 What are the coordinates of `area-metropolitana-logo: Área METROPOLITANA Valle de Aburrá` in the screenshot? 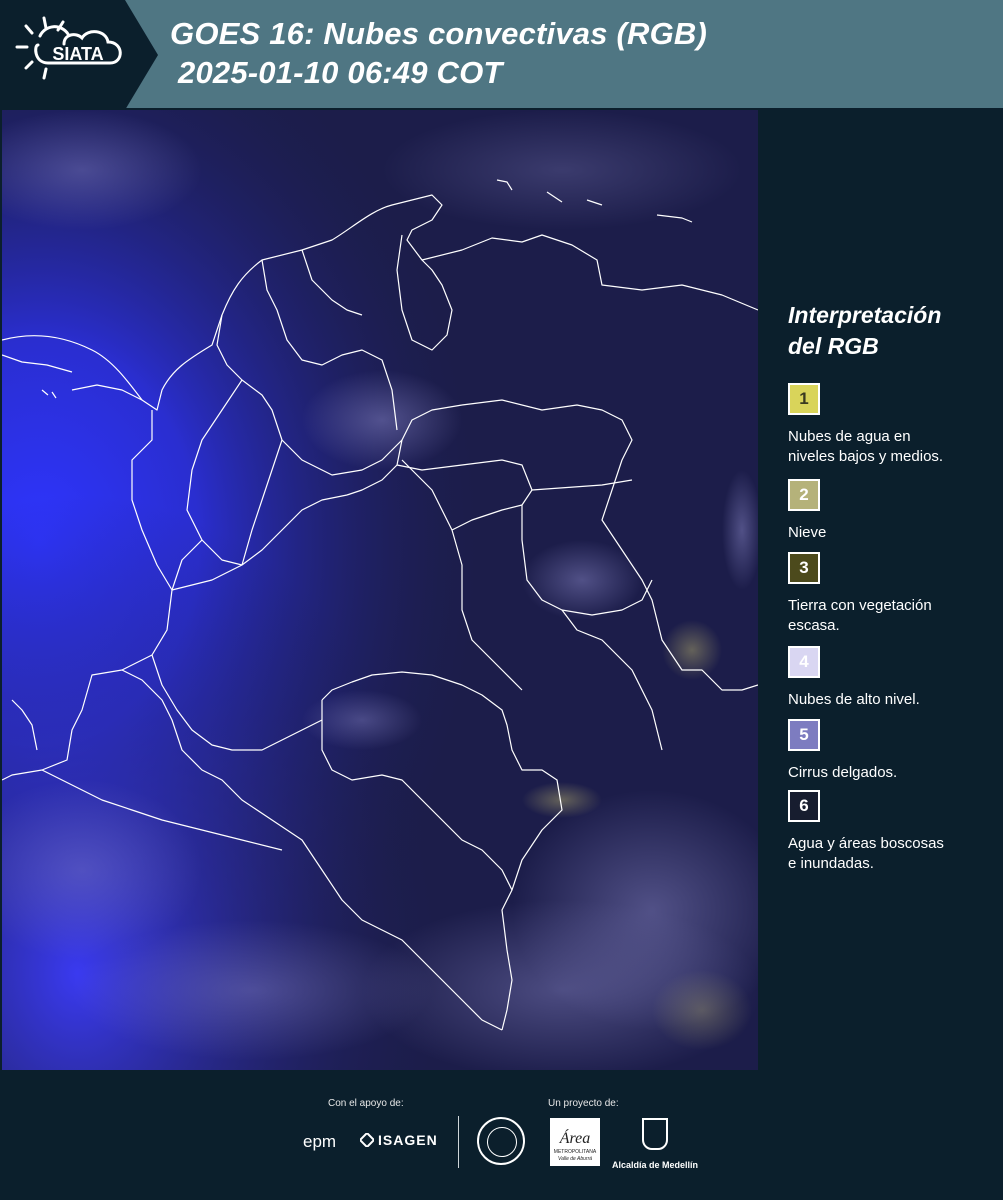 It's located at (575, 1142).